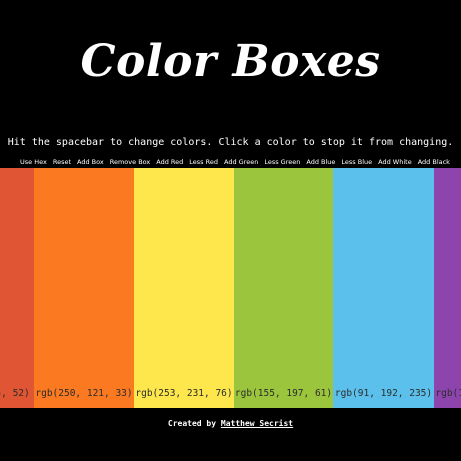 The height and width of the screenshot is (461, 461). I want to click on less-green-button: Less Green, so click(282, 162).